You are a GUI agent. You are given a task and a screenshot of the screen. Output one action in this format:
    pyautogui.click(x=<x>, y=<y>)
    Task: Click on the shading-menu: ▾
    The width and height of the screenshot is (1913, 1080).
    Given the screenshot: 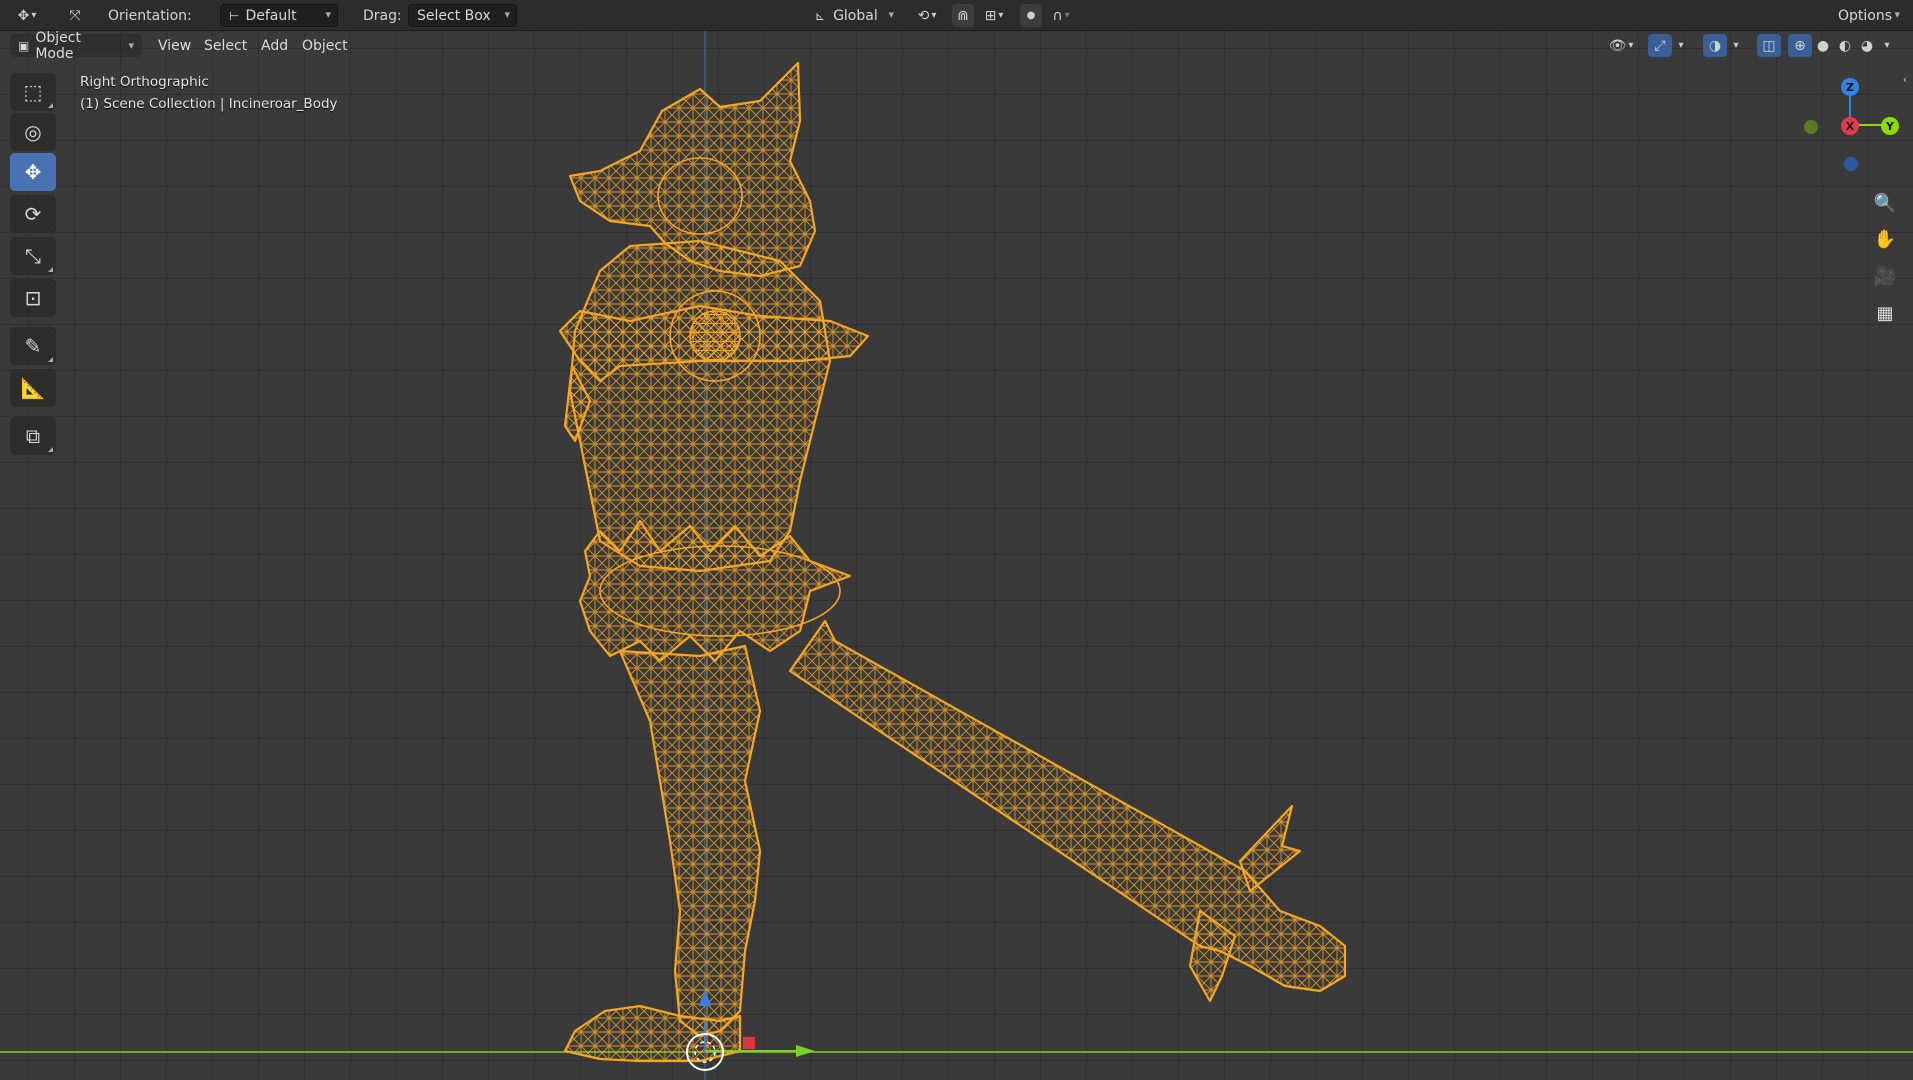 What is the action you would take?
    pyautogui.click(x=1887, y=45)
    